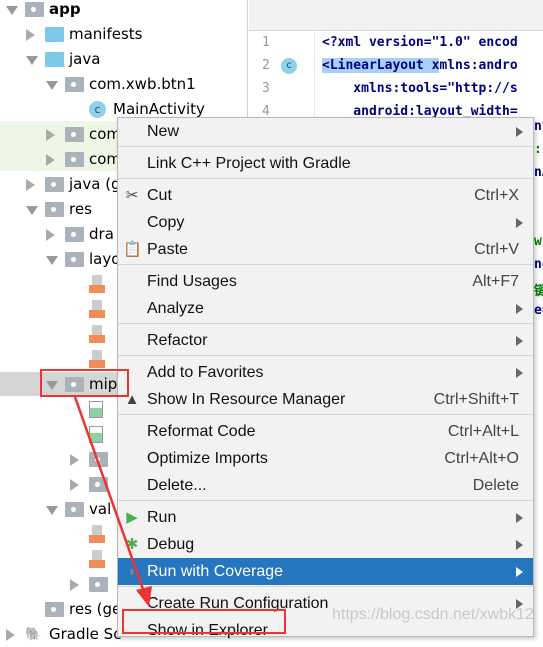 This screenshot has height=647, width=543. Describe the element at coordinates (112, 501) in the screenshot. I see `annotation-arrow` at that location.